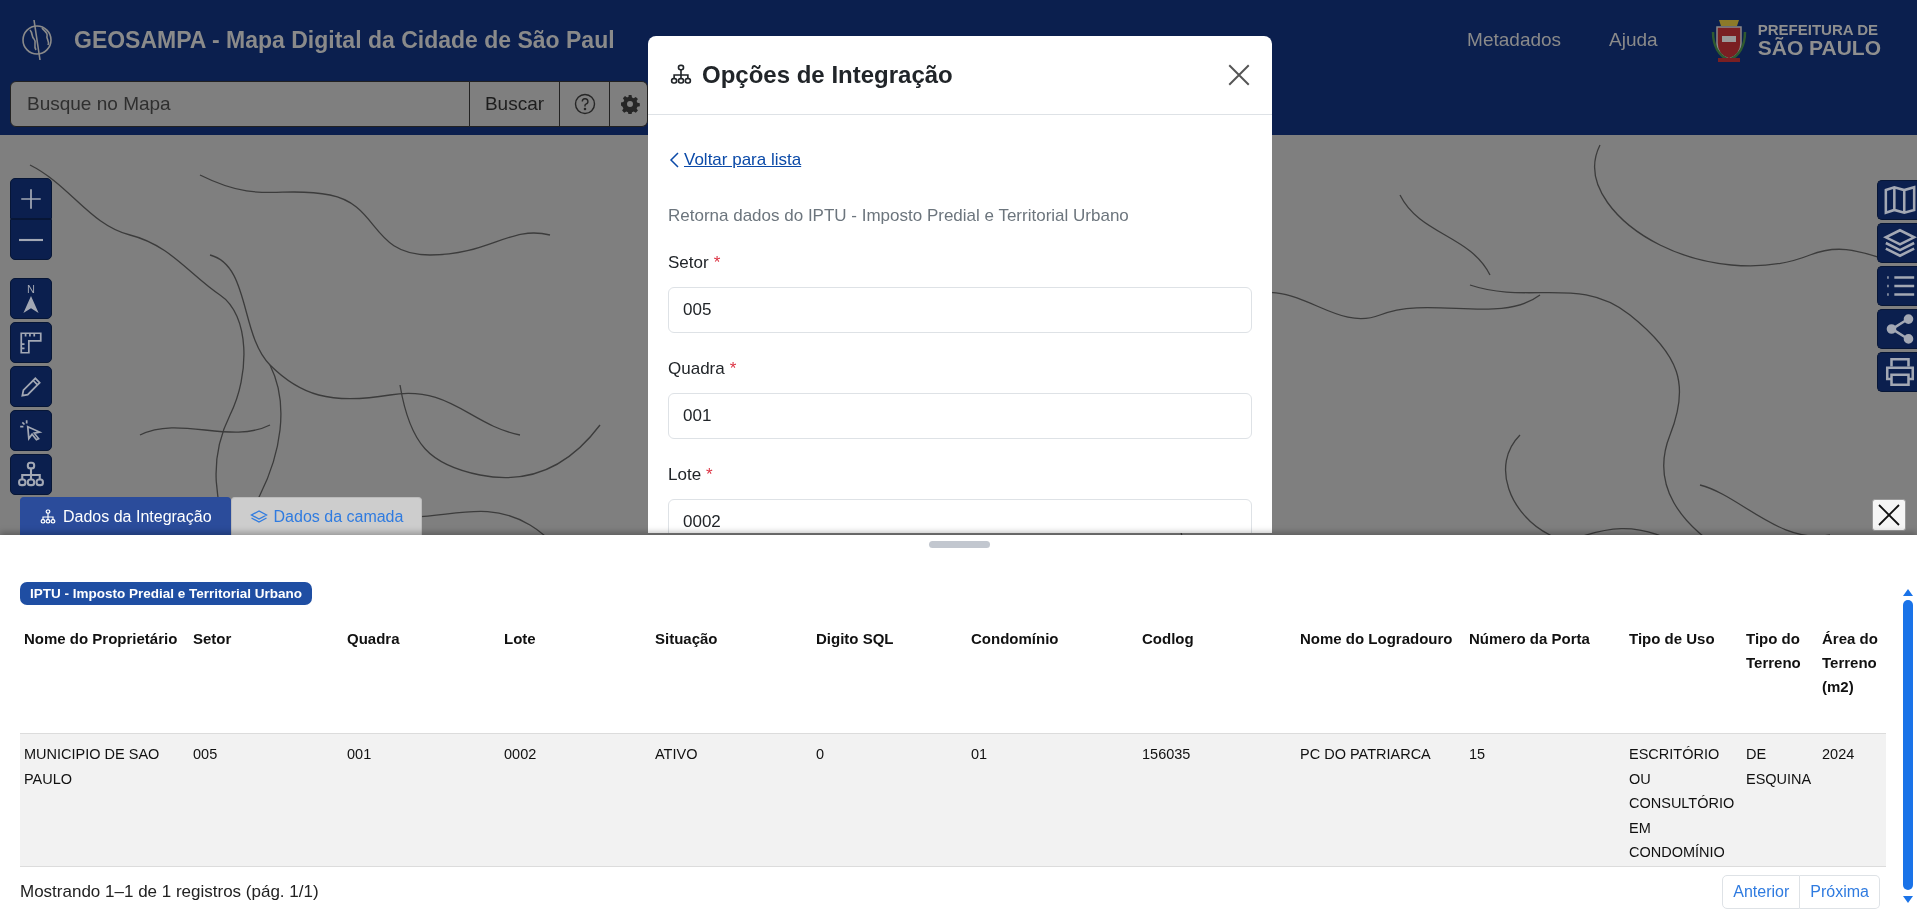  I want to click on close-button, so click(1889, 515).